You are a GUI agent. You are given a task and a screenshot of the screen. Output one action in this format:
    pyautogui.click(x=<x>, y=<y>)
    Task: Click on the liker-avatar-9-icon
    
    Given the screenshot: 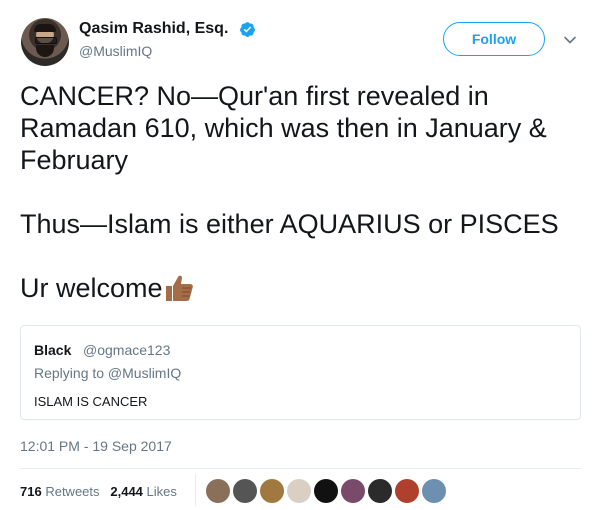 What is the action you would take?
    pyautogui.click(x=434, y=491)
    